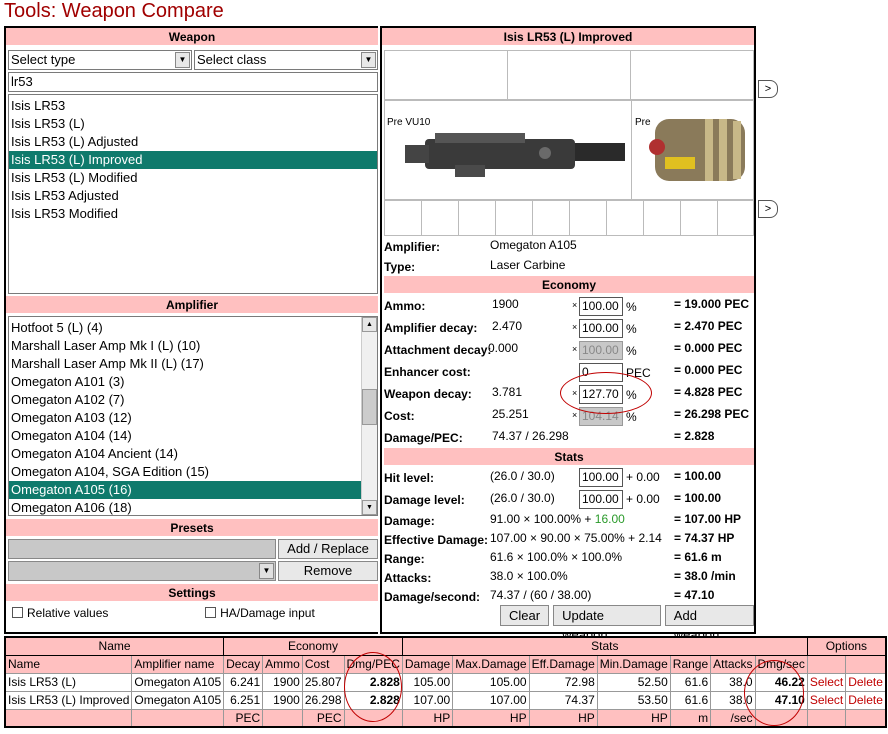  I want to click on preset-select: ▼, so click(142, 571).